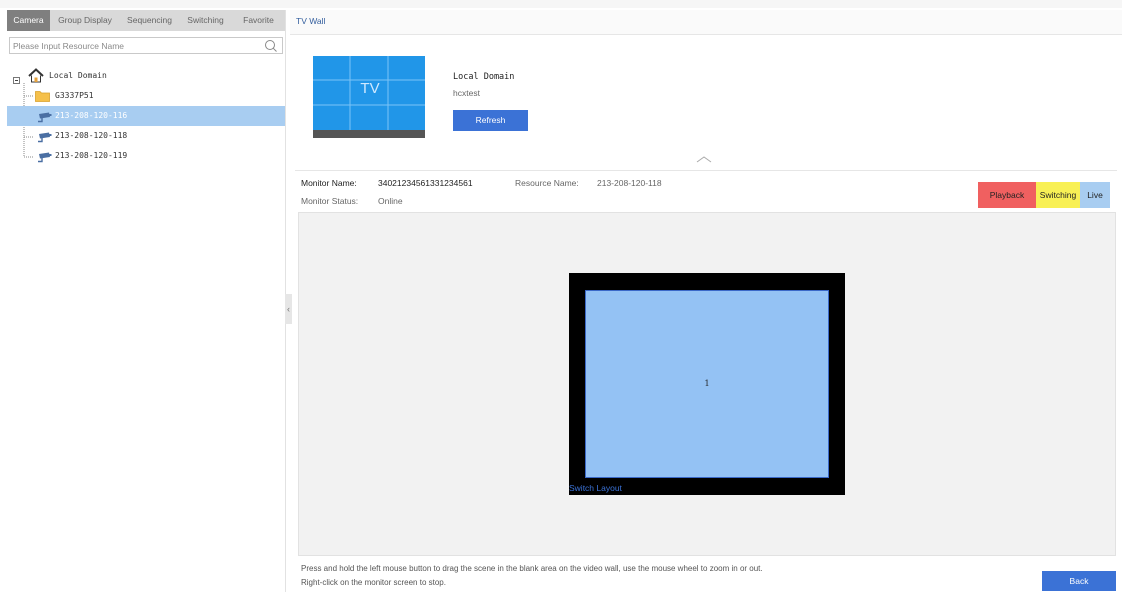 The height and width of the screenshot is (592, 1122). What do you see at coordinates (1007, 195) in the screenshot?
I see `playback-mode-button: Playback` at bounding box center [1007, 195].